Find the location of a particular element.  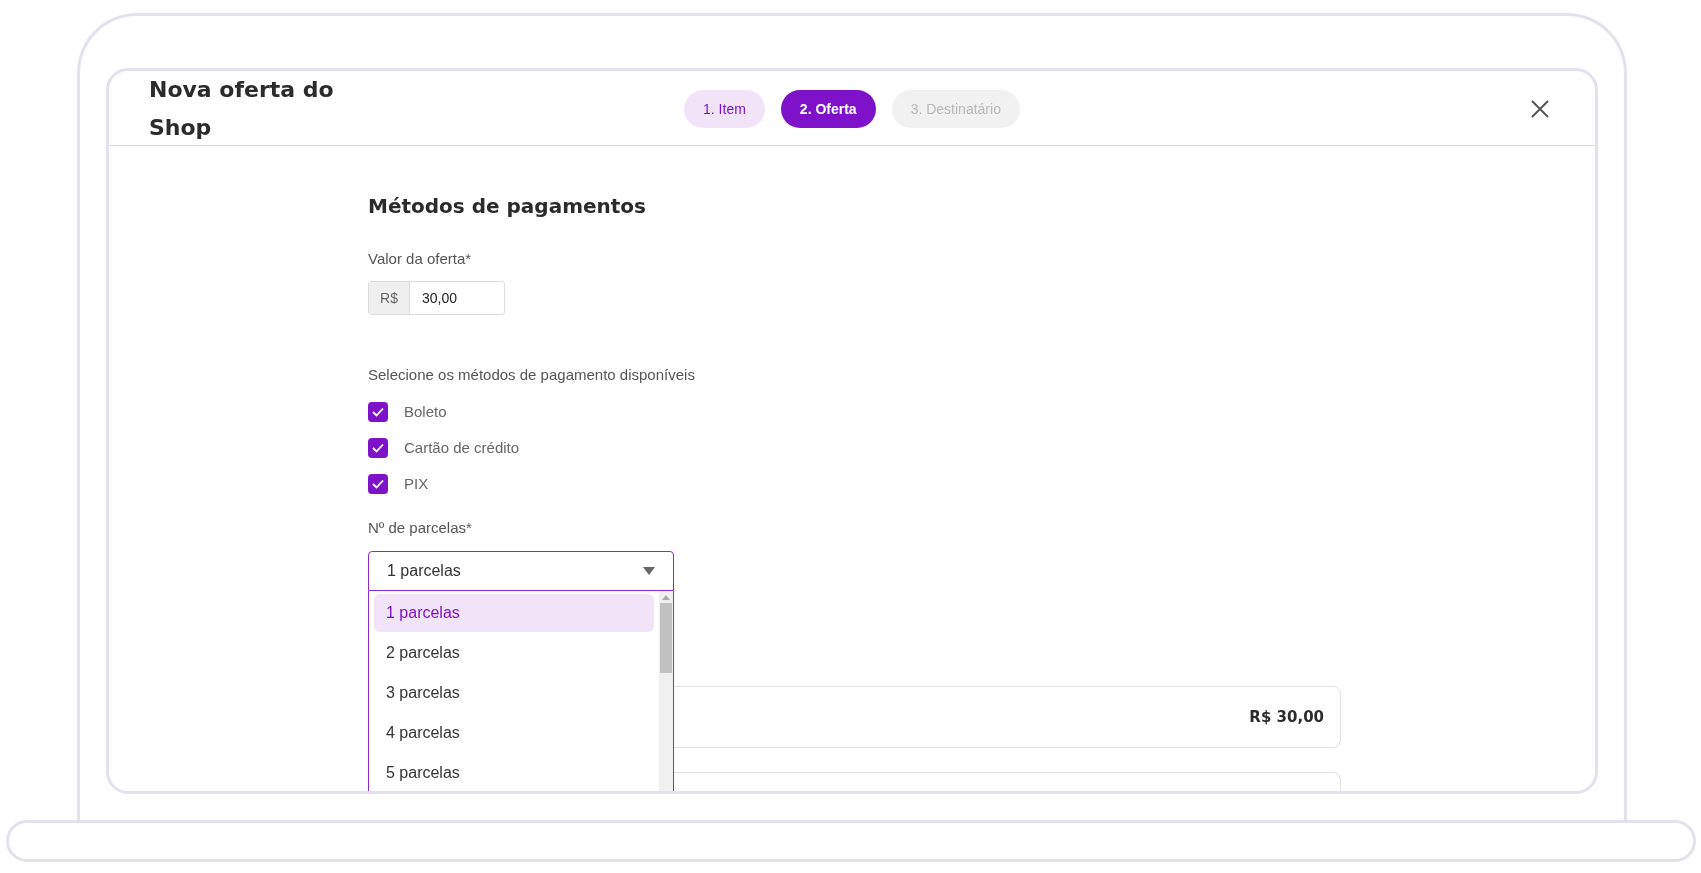

total-amount: R$ 30,00 is located at coordinates (1286, 717).